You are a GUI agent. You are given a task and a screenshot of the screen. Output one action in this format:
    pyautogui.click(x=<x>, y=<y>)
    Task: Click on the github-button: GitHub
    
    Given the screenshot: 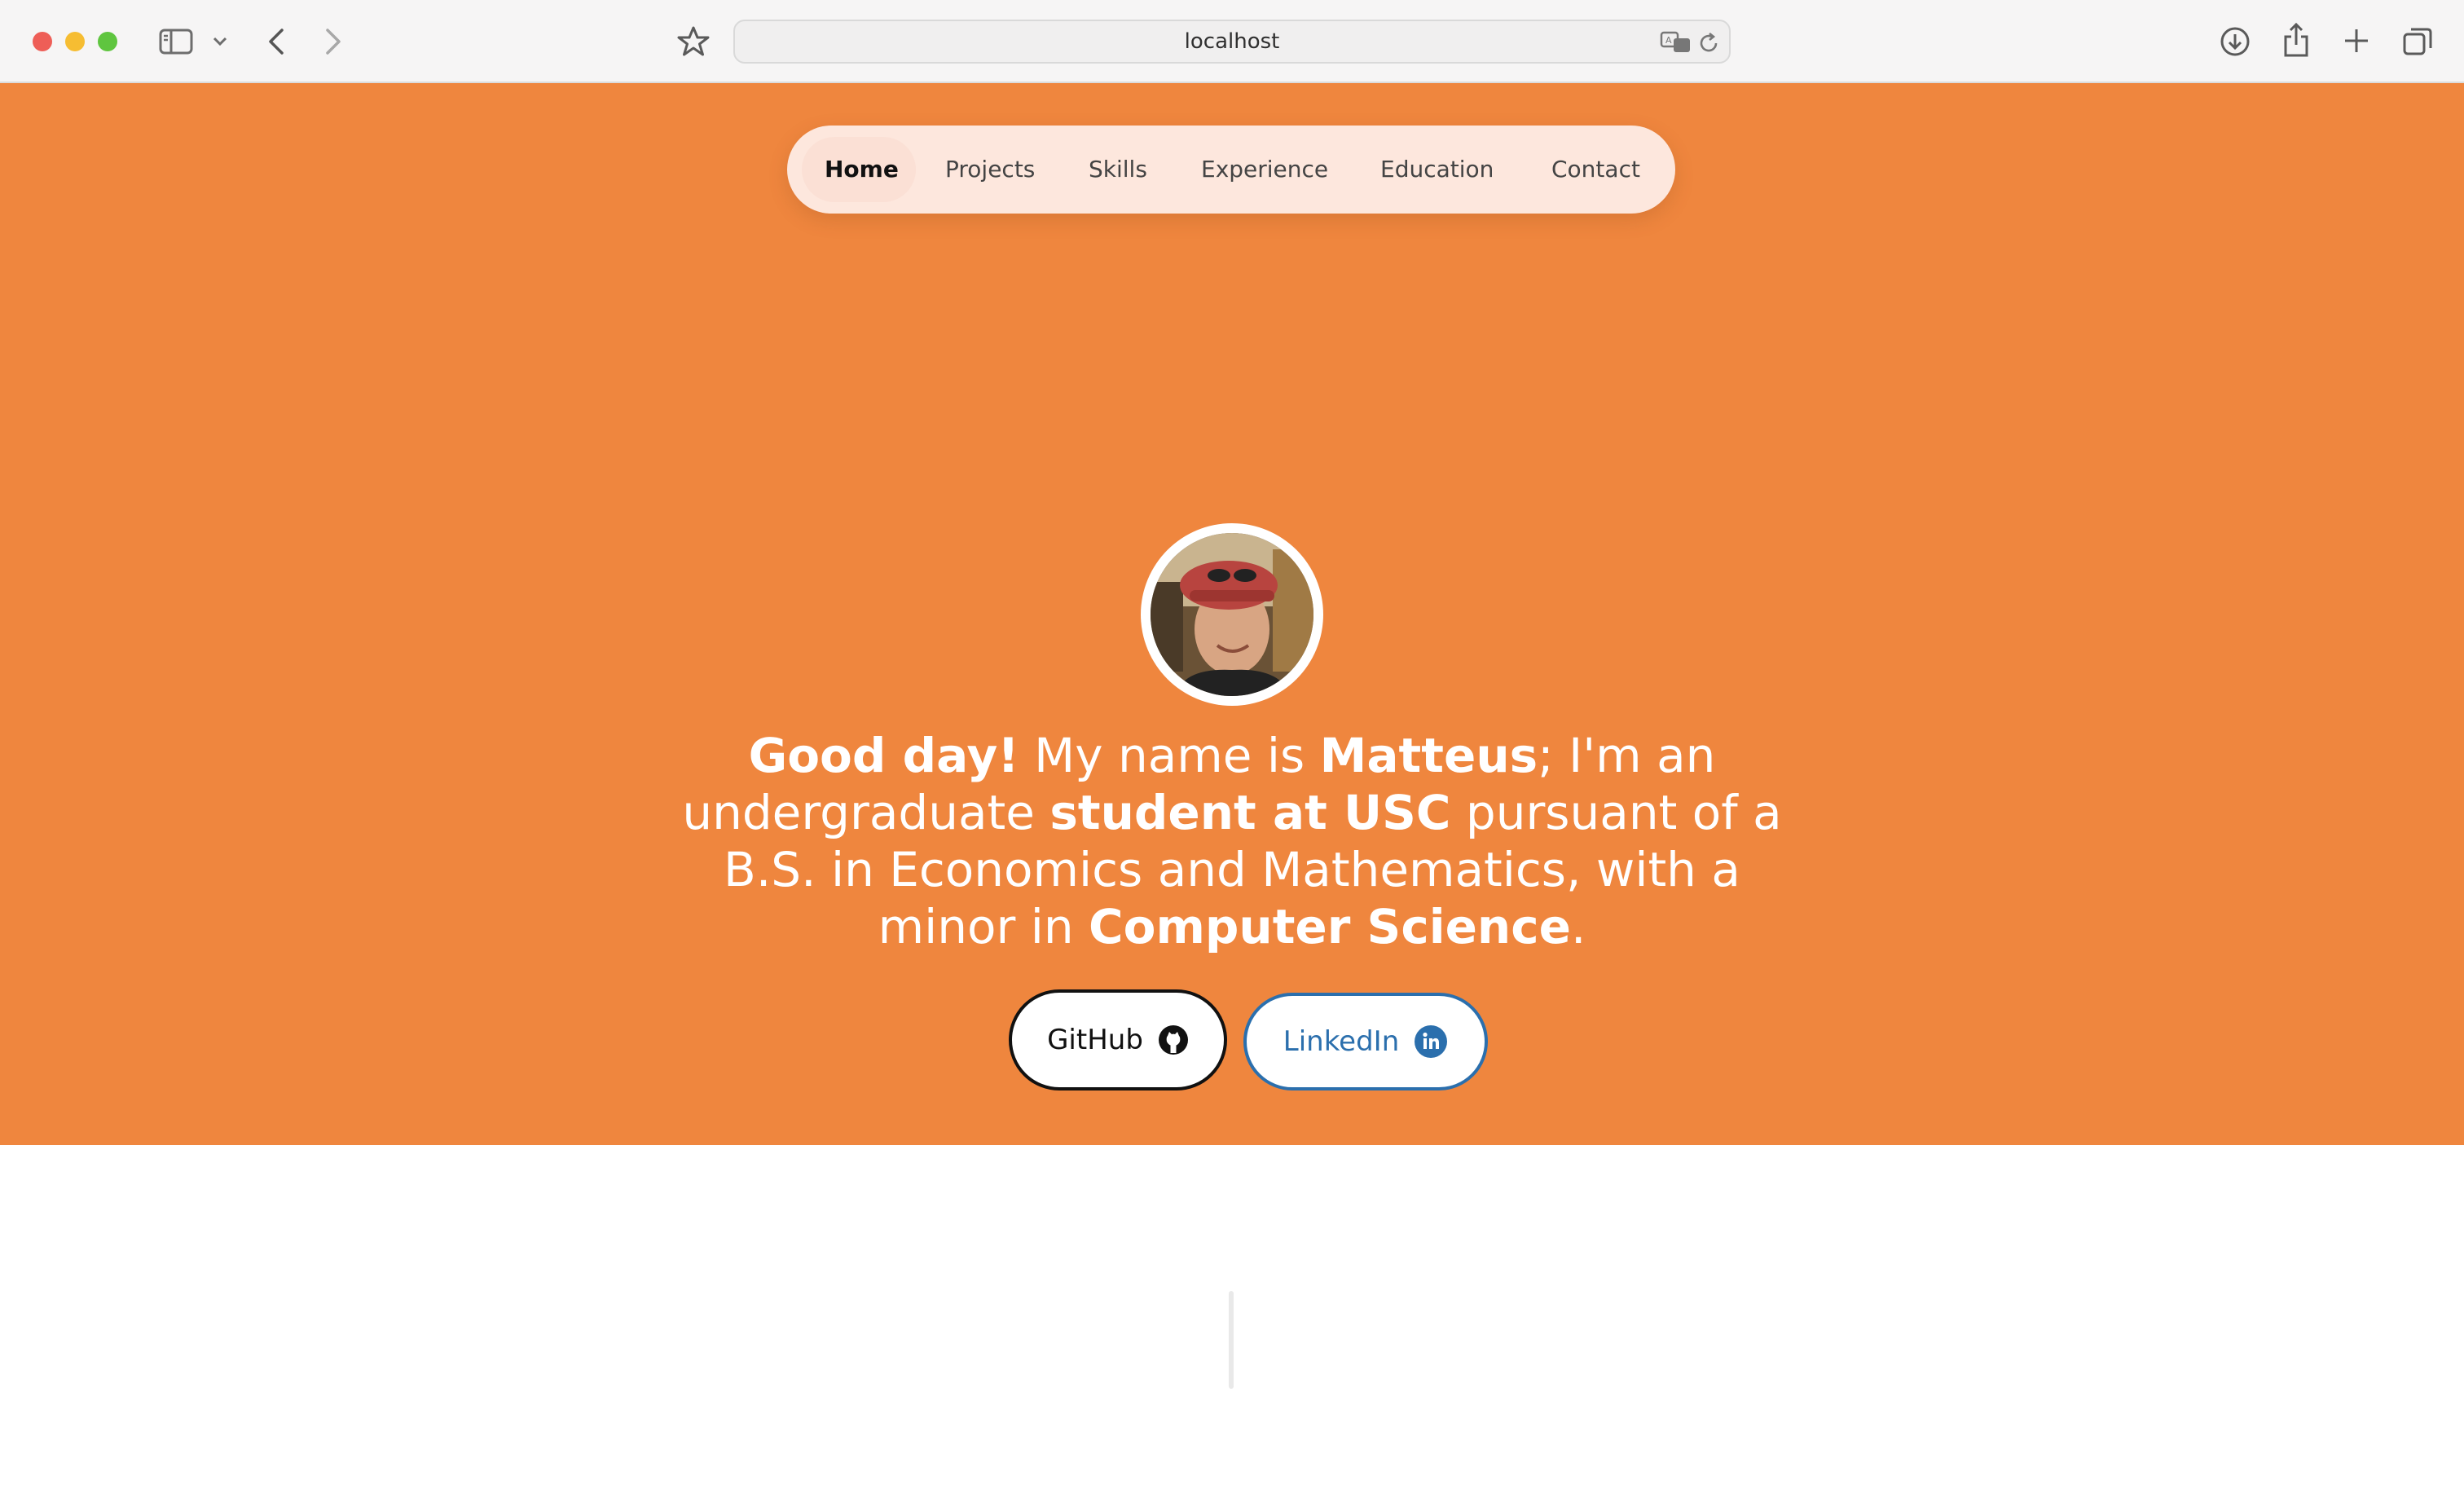 What is the action you would take?
    pyautogui.click(x=1118, y=1040)
    